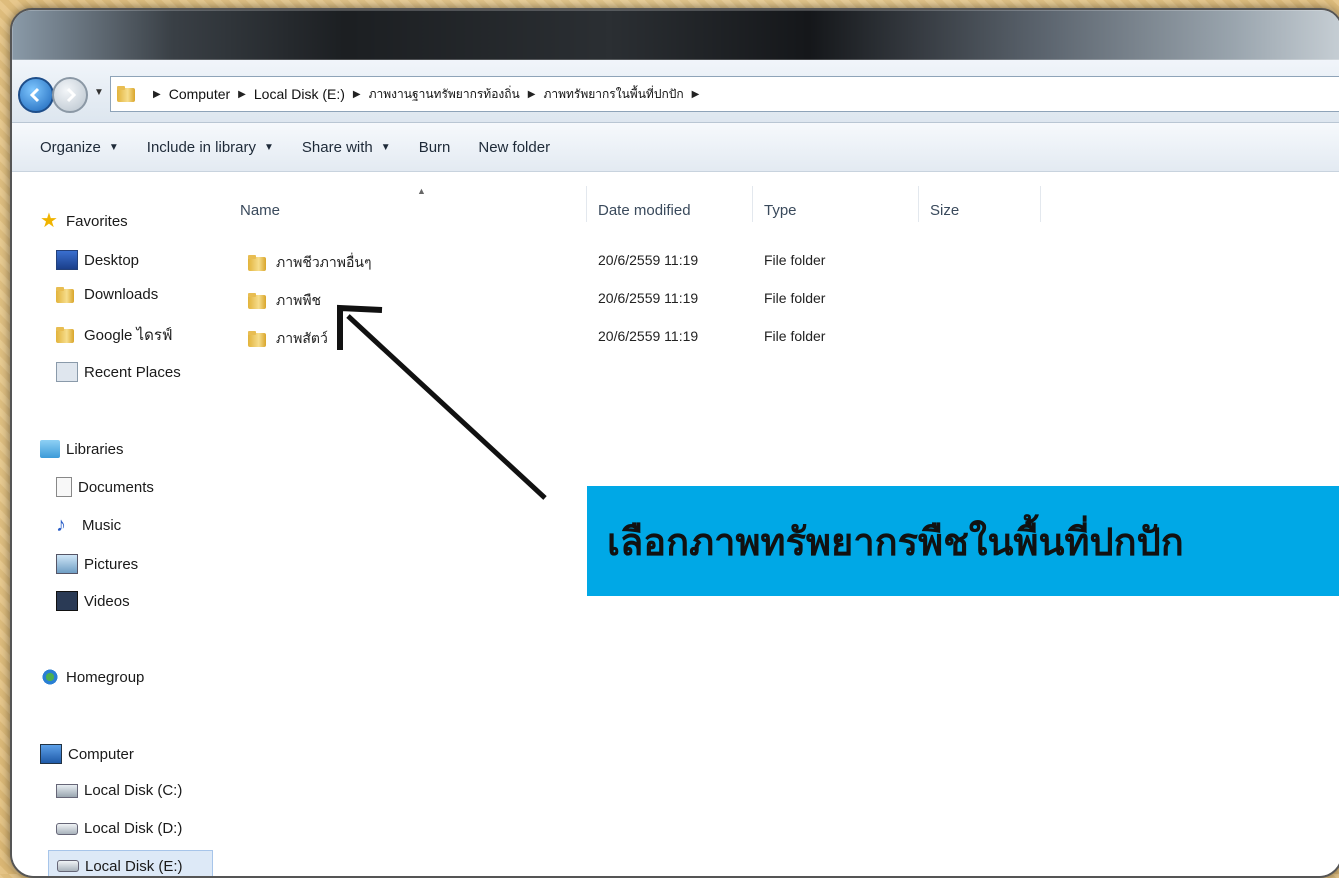 The width and height of the screenshot is (1339, 878). I want to click on nav-music: ♪ Music, so click(89, 525).